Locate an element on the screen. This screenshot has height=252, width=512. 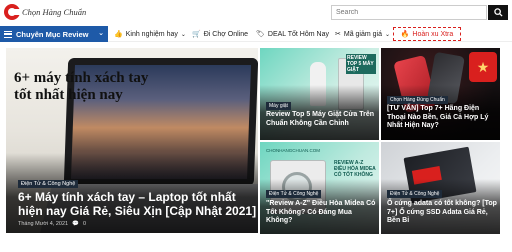
star-icon: ★ is located at coordinates (483, 67).